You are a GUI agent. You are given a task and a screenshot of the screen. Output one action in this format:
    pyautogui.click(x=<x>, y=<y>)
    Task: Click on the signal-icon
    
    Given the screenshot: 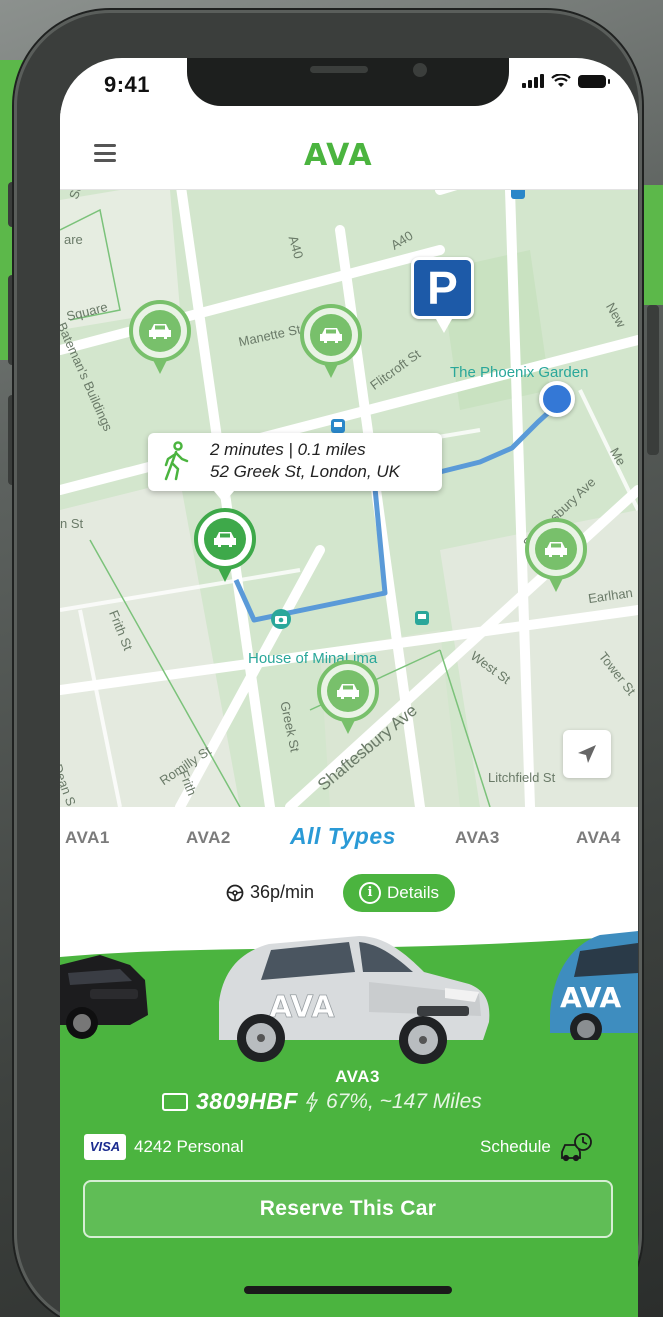 What is the action you would take?
    pyautogui.click(x=533, y=81)
    